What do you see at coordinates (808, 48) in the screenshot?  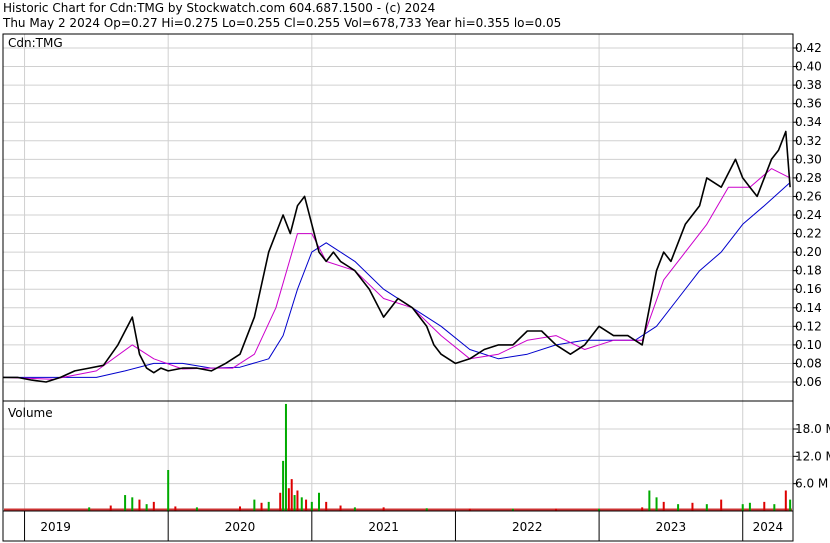 I see `price-tick-label: 0.42` at bounding box center [808, 48].